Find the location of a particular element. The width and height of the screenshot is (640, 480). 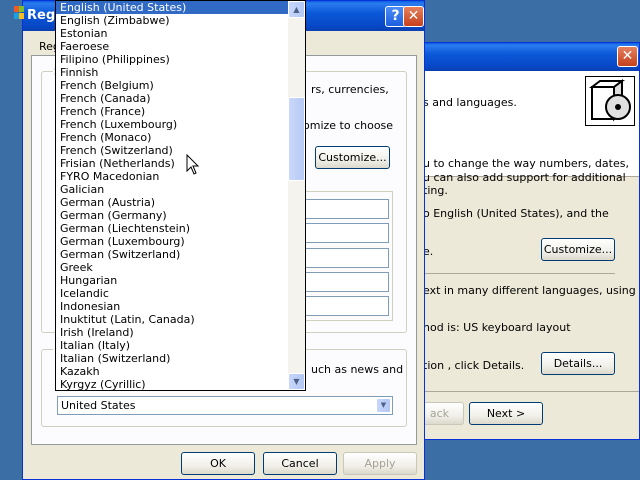

language-option: German (Liechtenstein) is located at coordinates (180, 228).